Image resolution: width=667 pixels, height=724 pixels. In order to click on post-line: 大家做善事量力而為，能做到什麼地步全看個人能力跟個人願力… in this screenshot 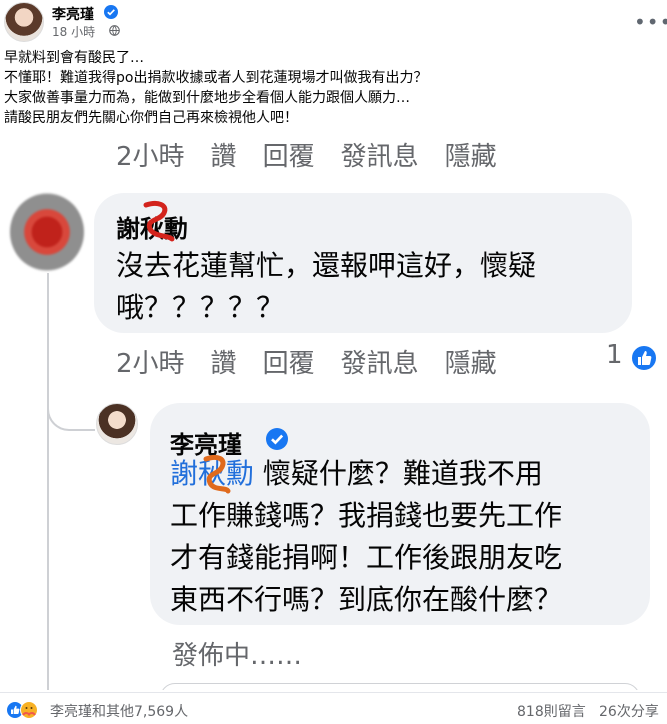, I will do `click(207, 98)`.